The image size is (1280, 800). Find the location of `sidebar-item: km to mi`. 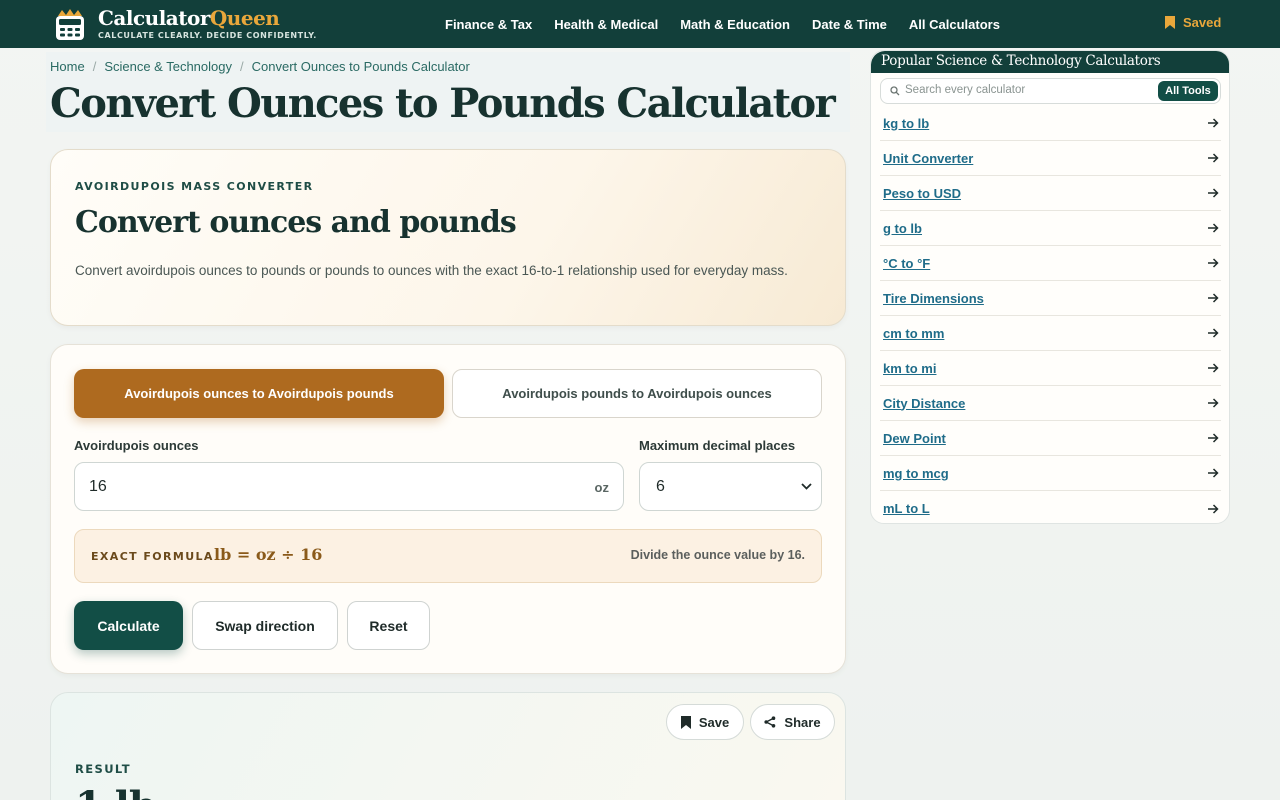

sidebar-item: km to mi is located at coordinates (1050, 368).